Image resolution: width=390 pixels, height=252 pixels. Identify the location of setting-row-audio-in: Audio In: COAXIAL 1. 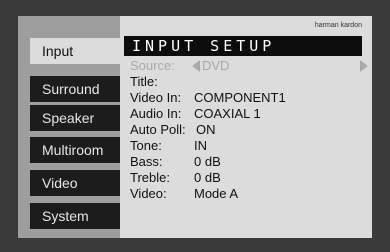
(245, 114).